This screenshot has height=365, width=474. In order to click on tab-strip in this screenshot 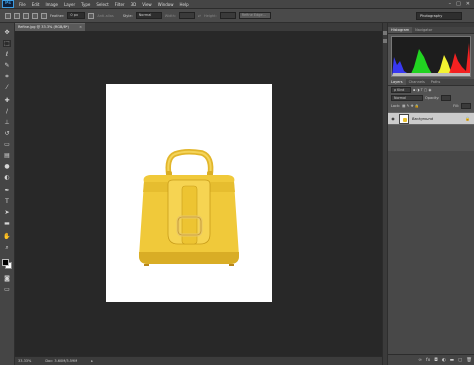, I will do `click(233, 27)`.